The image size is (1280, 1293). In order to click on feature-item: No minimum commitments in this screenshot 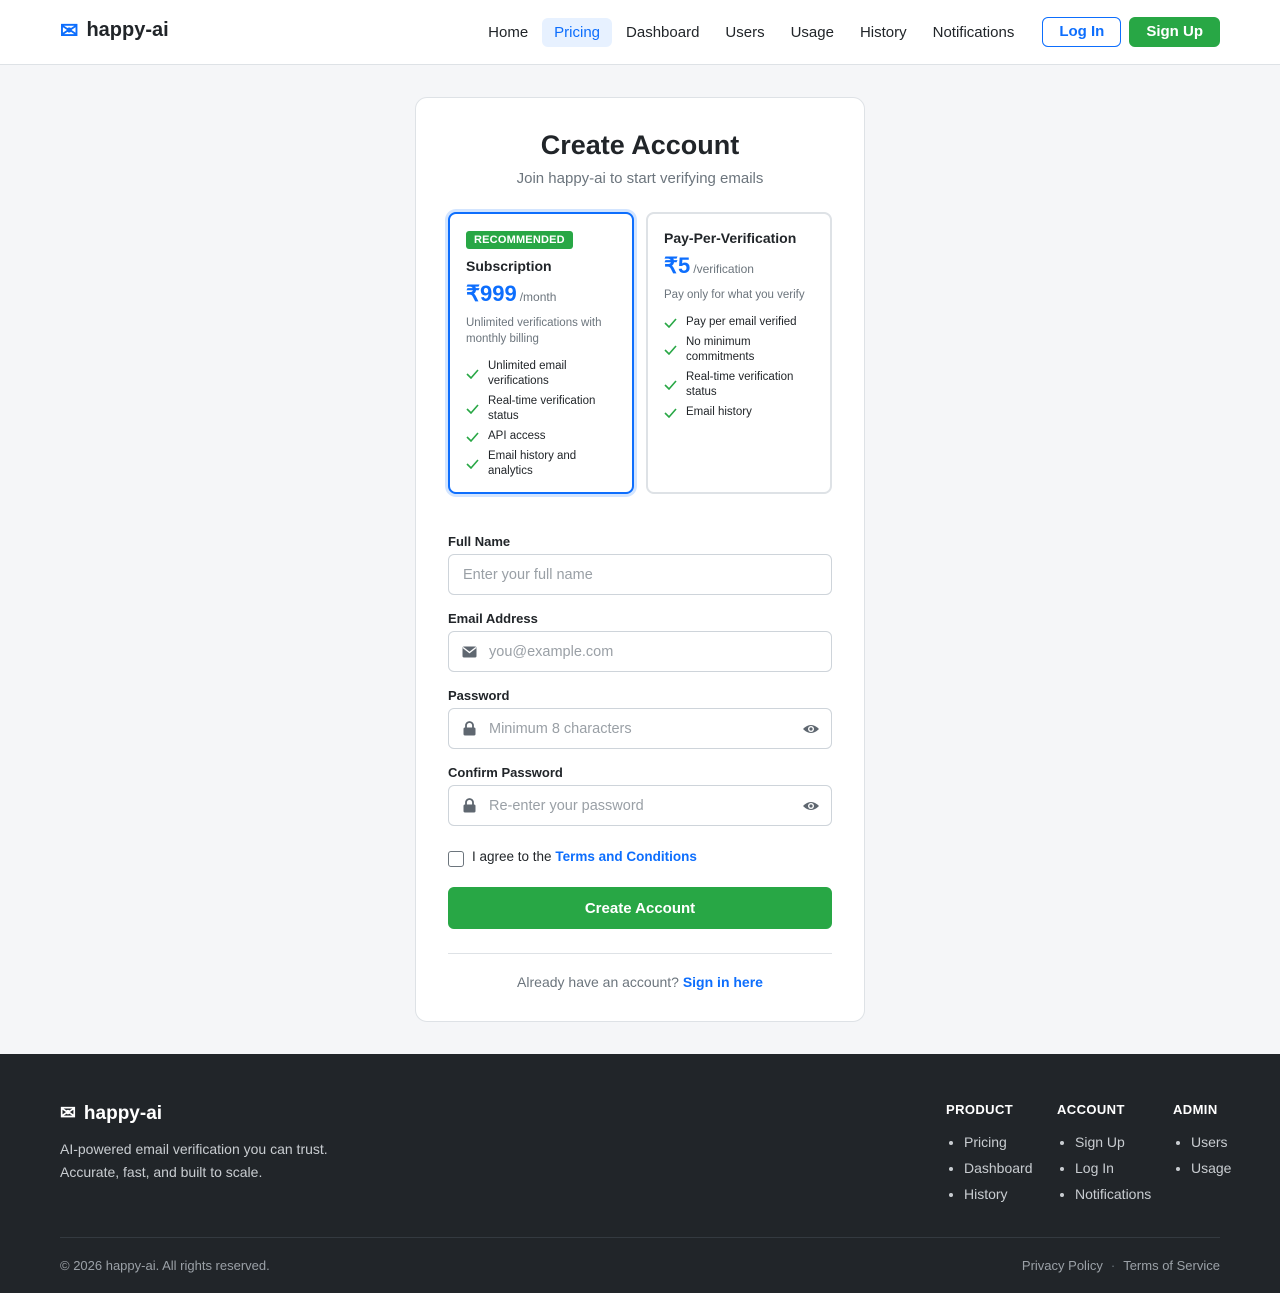, I will do `click(739, 350)`.